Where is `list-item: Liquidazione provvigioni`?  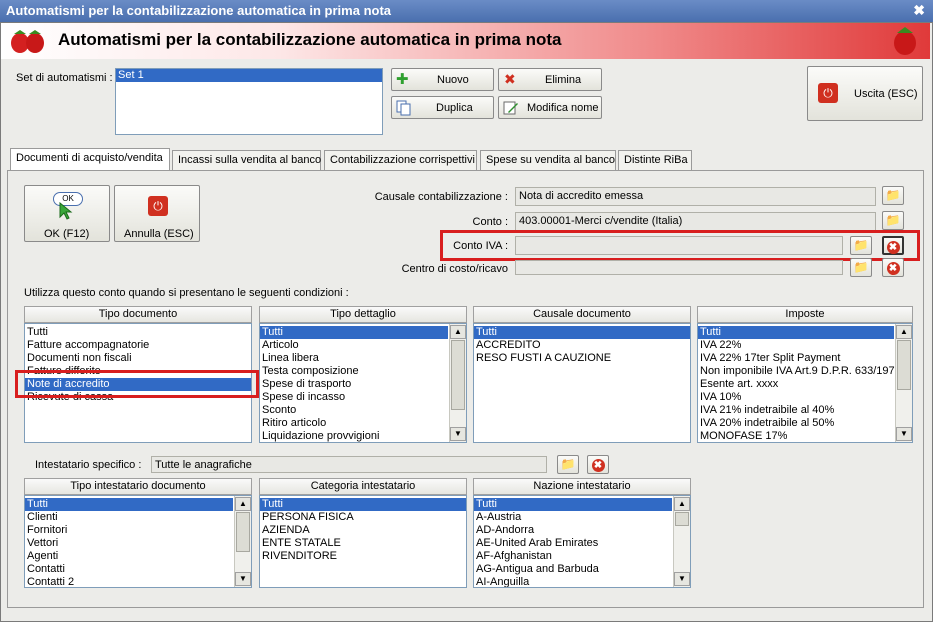 list-item: Liquidazione provvigioni is located at coordinates (363, 436).